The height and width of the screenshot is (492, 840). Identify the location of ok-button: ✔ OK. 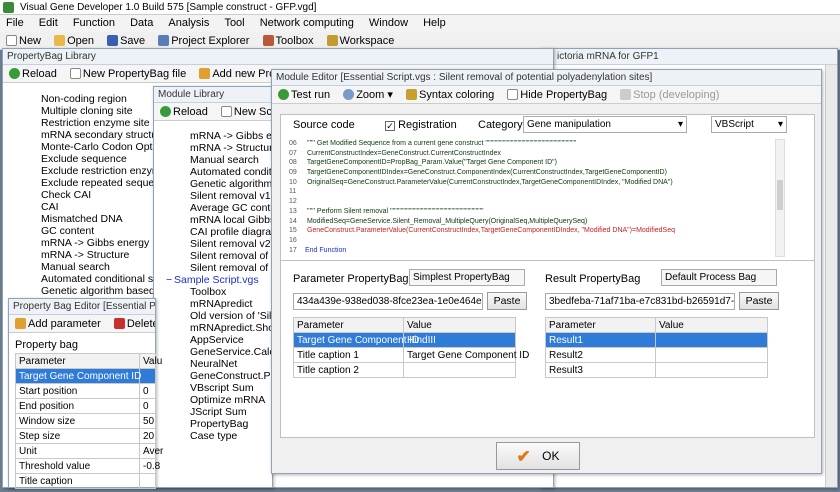
(538, 456).